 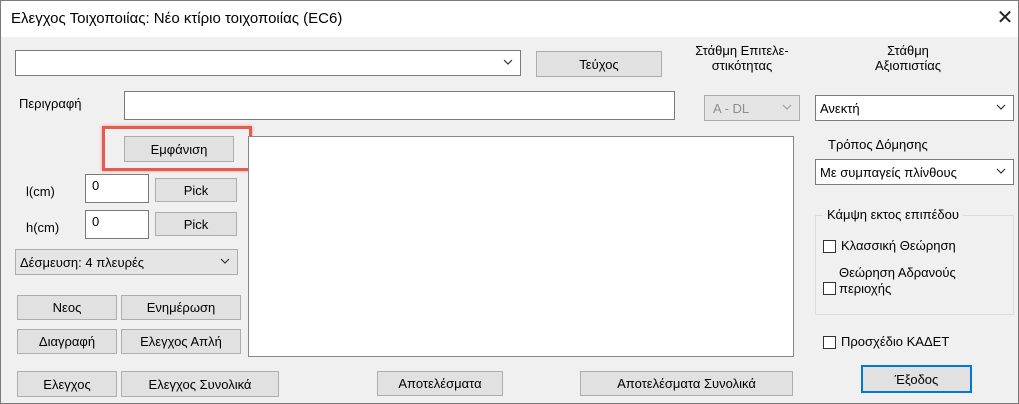 I want to click on reliability-level-heading-line2: Αξιοπιστίας, so click(x=908, y=65).